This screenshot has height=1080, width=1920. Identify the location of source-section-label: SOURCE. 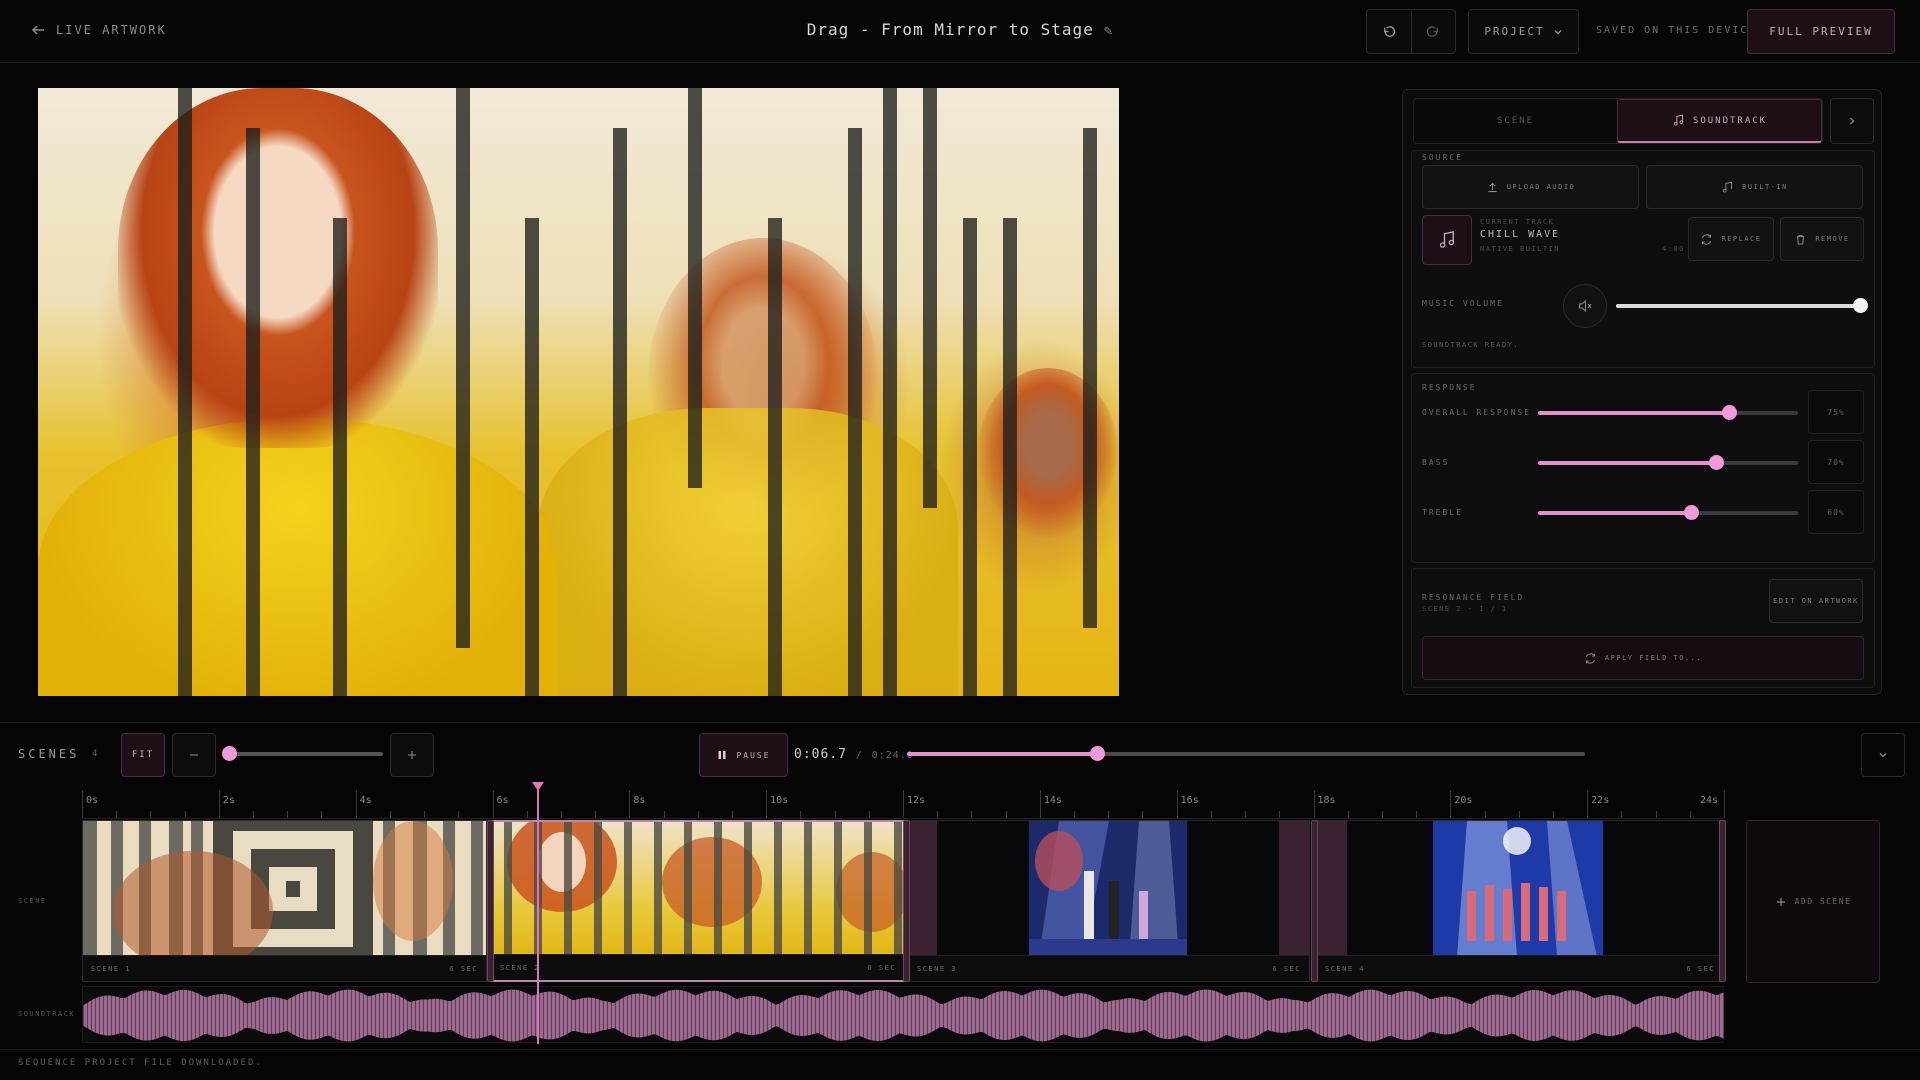
(1442, 157).